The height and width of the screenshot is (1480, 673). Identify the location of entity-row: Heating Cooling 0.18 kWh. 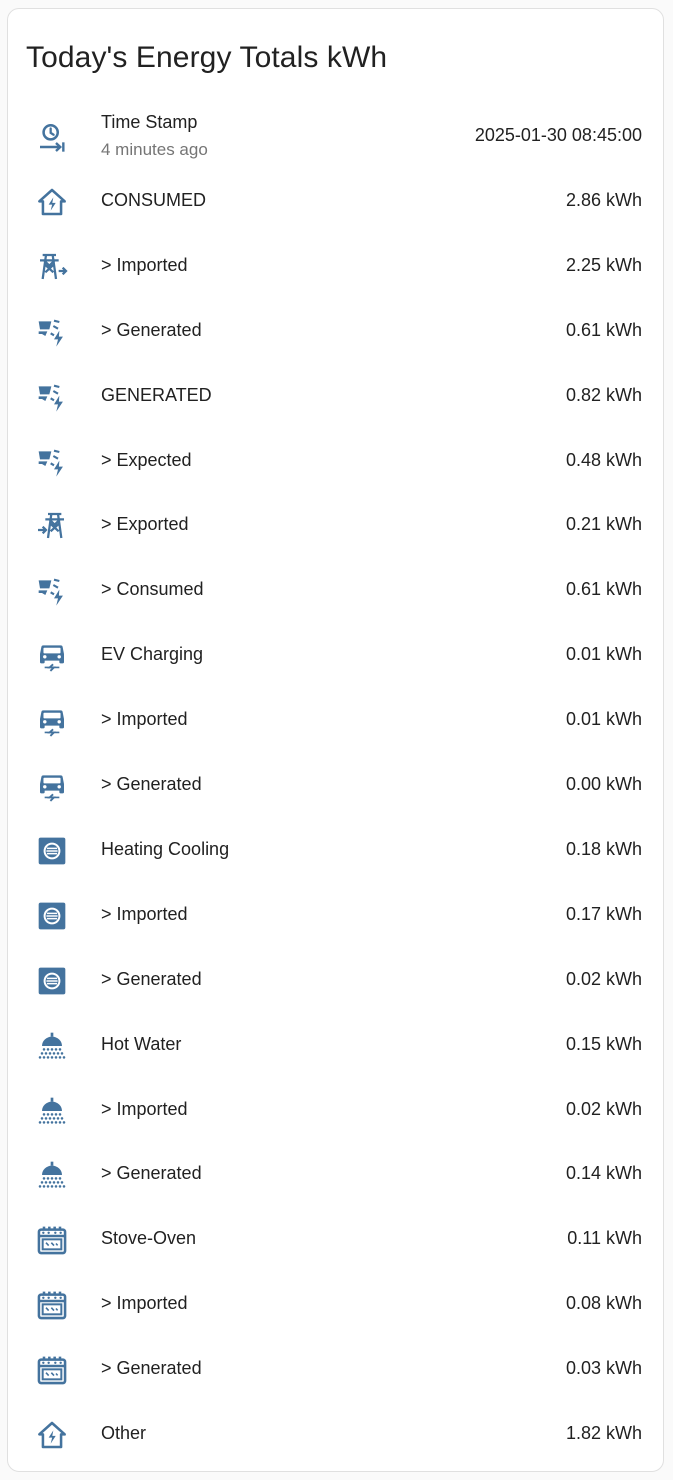
(335, 851).